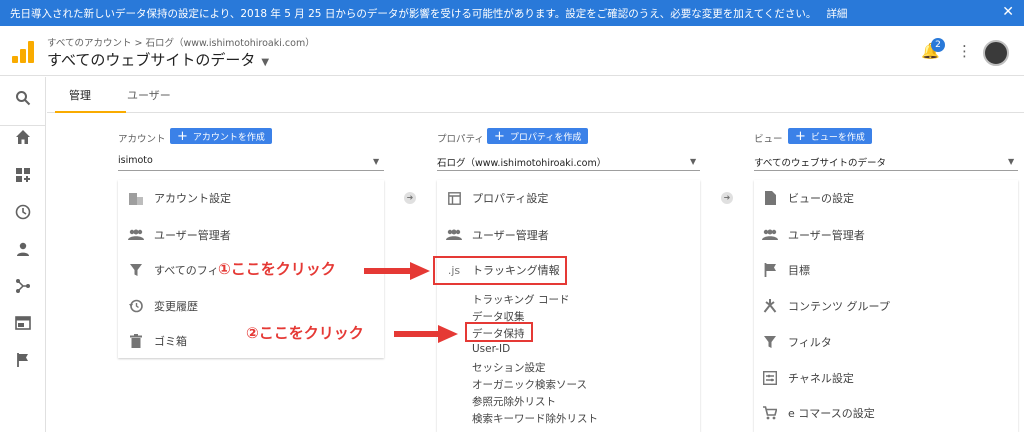 This screenshot has height=432, width=1024. What do you see at coordinates (23, 101) in the screenshot?
I see `search-icon` at bounding box center [23, 101].